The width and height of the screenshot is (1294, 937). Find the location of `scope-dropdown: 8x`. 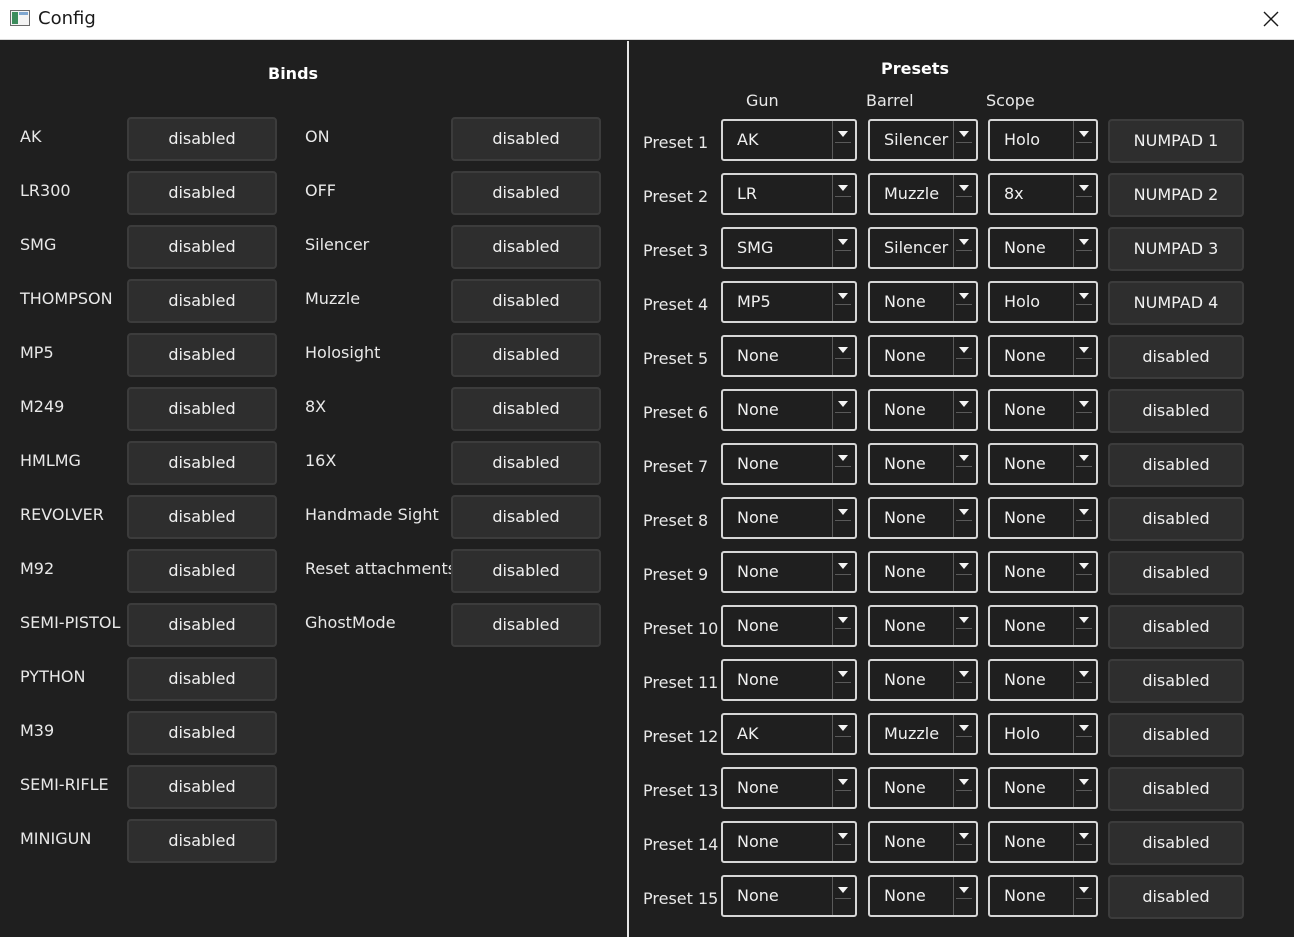

scope-dropdown: 8x is located at coordinates (1043, 194).